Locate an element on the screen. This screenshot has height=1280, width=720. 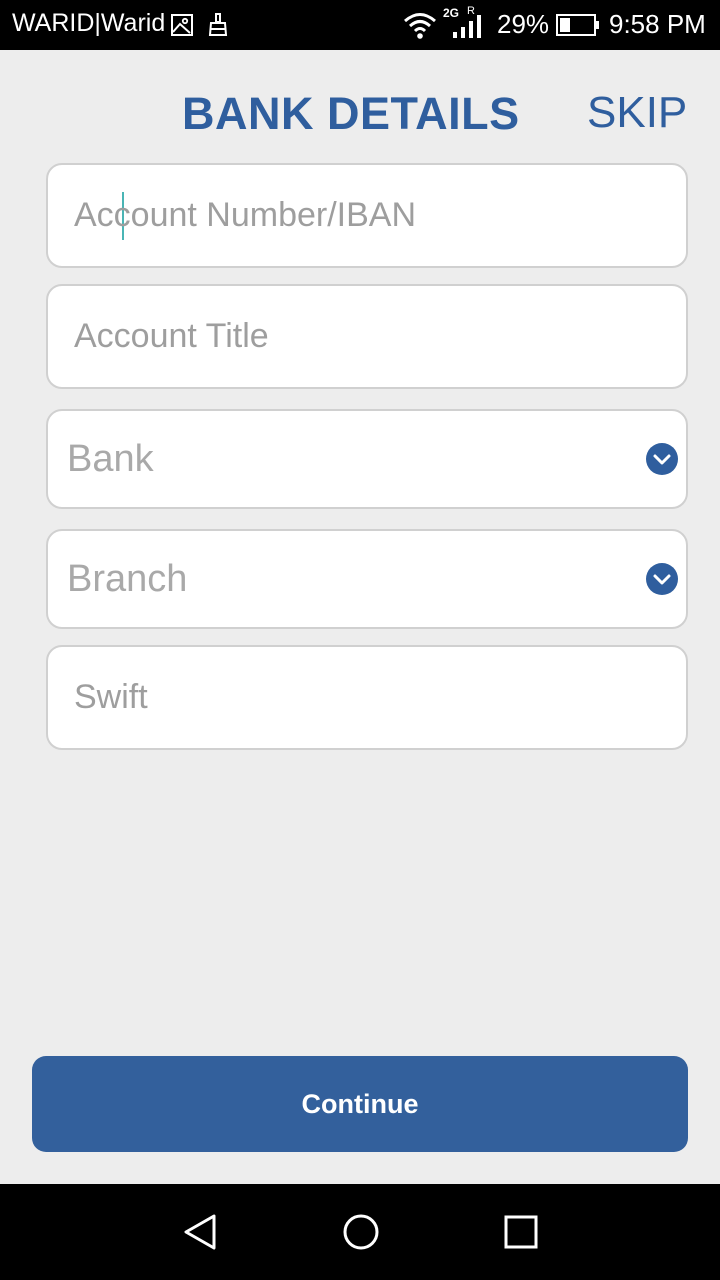
back-icon is located at coordinates (200, 1232).